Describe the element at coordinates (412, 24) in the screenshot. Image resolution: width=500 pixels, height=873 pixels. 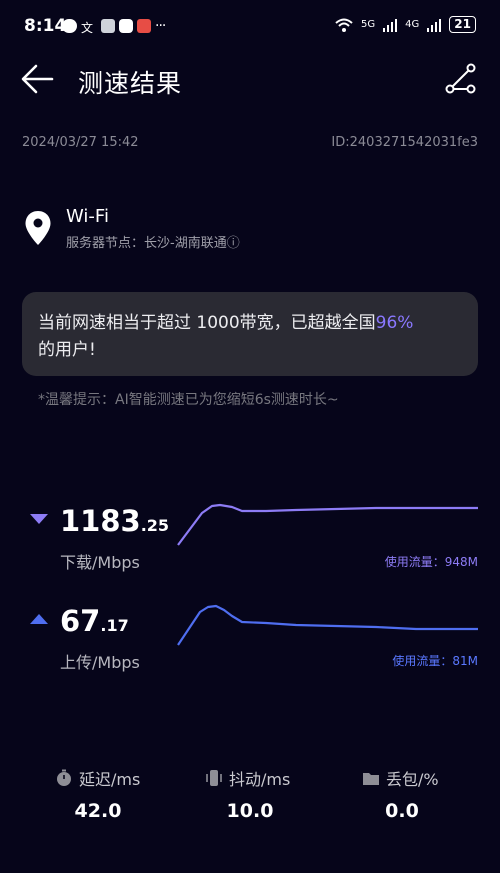
I see `network-4g: 4G` at that location.